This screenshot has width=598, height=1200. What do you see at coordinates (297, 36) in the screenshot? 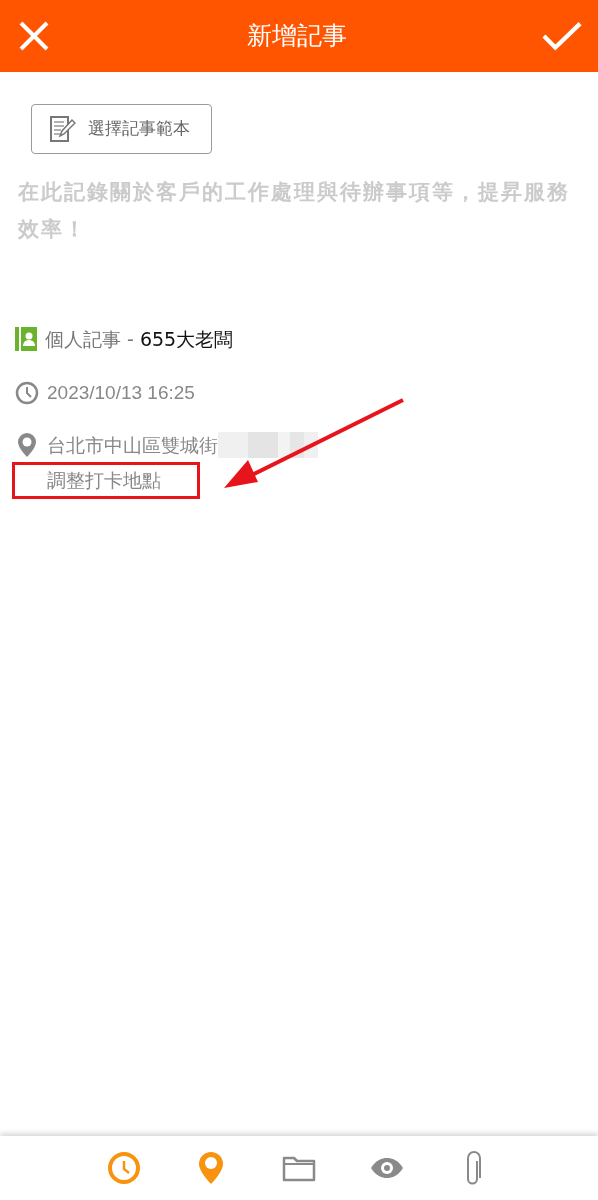
I see `page-title: 新增記事` at bounding box center [297, 36].